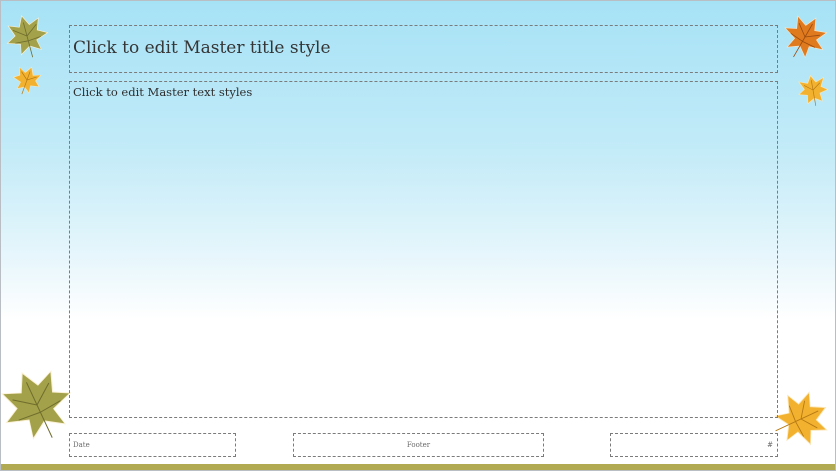 Image resolution: width=836 pixels, height=471 pixels. I want to click on slide-number-placeholder-text: #, so click(770, 445).